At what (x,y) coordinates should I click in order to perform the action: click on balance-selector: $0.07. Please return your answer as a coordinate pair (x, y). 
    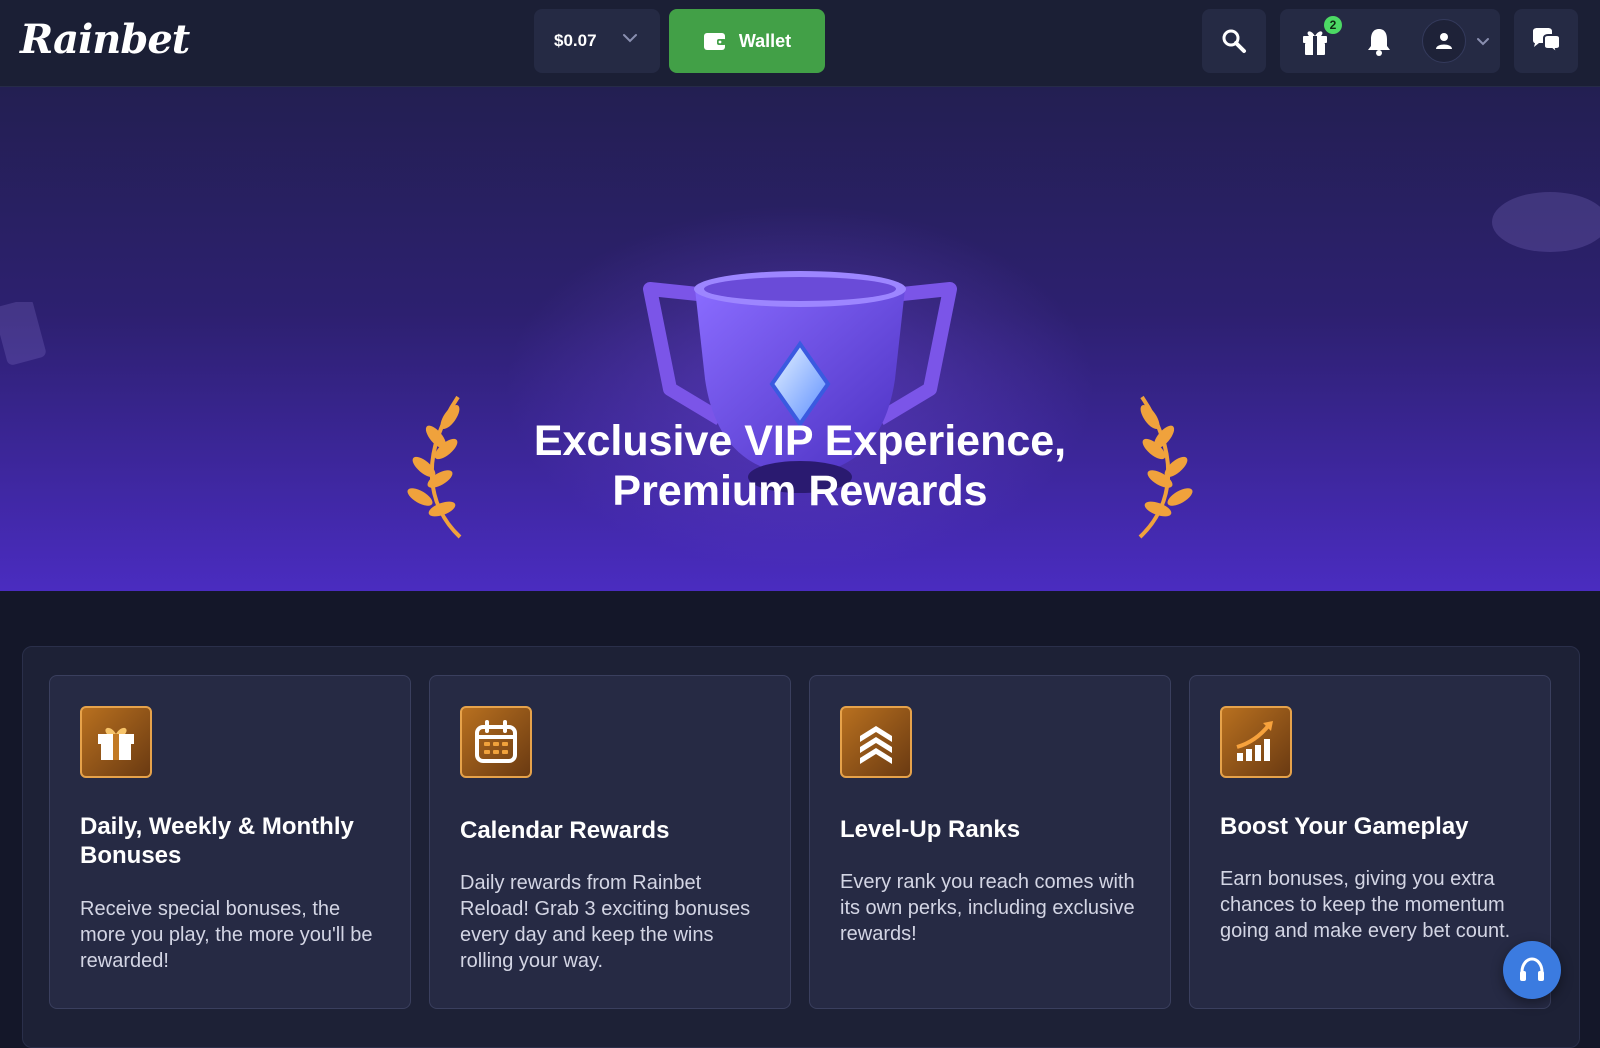
    Looking at the image, I should click on (597, 41).